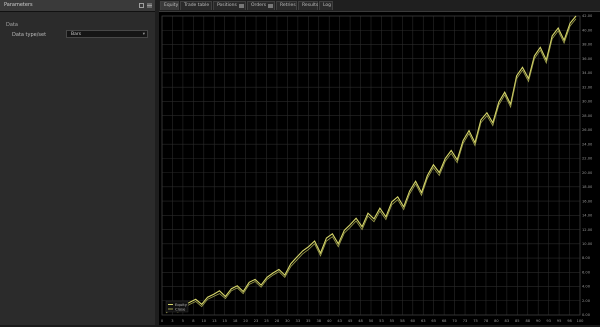  What do you see at coordinates (149, 5) in the screenshot?
I see `menu-icon` at bounding box center [149, 5].